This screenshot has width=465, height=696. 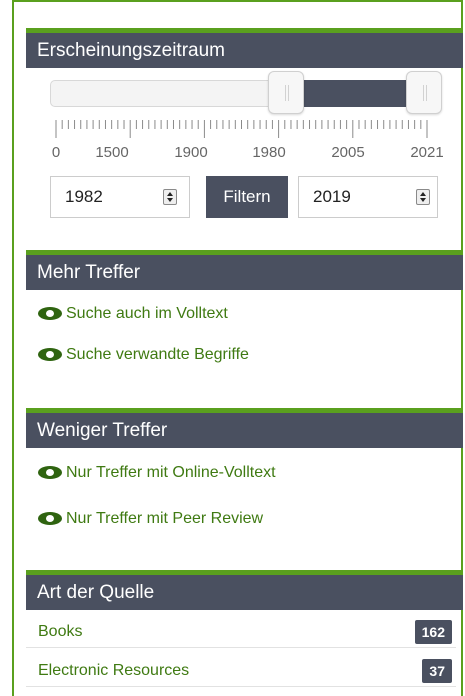 I want to click on link-search-fulltext: Suche auch im Volltext, so click(x=133, y=314).